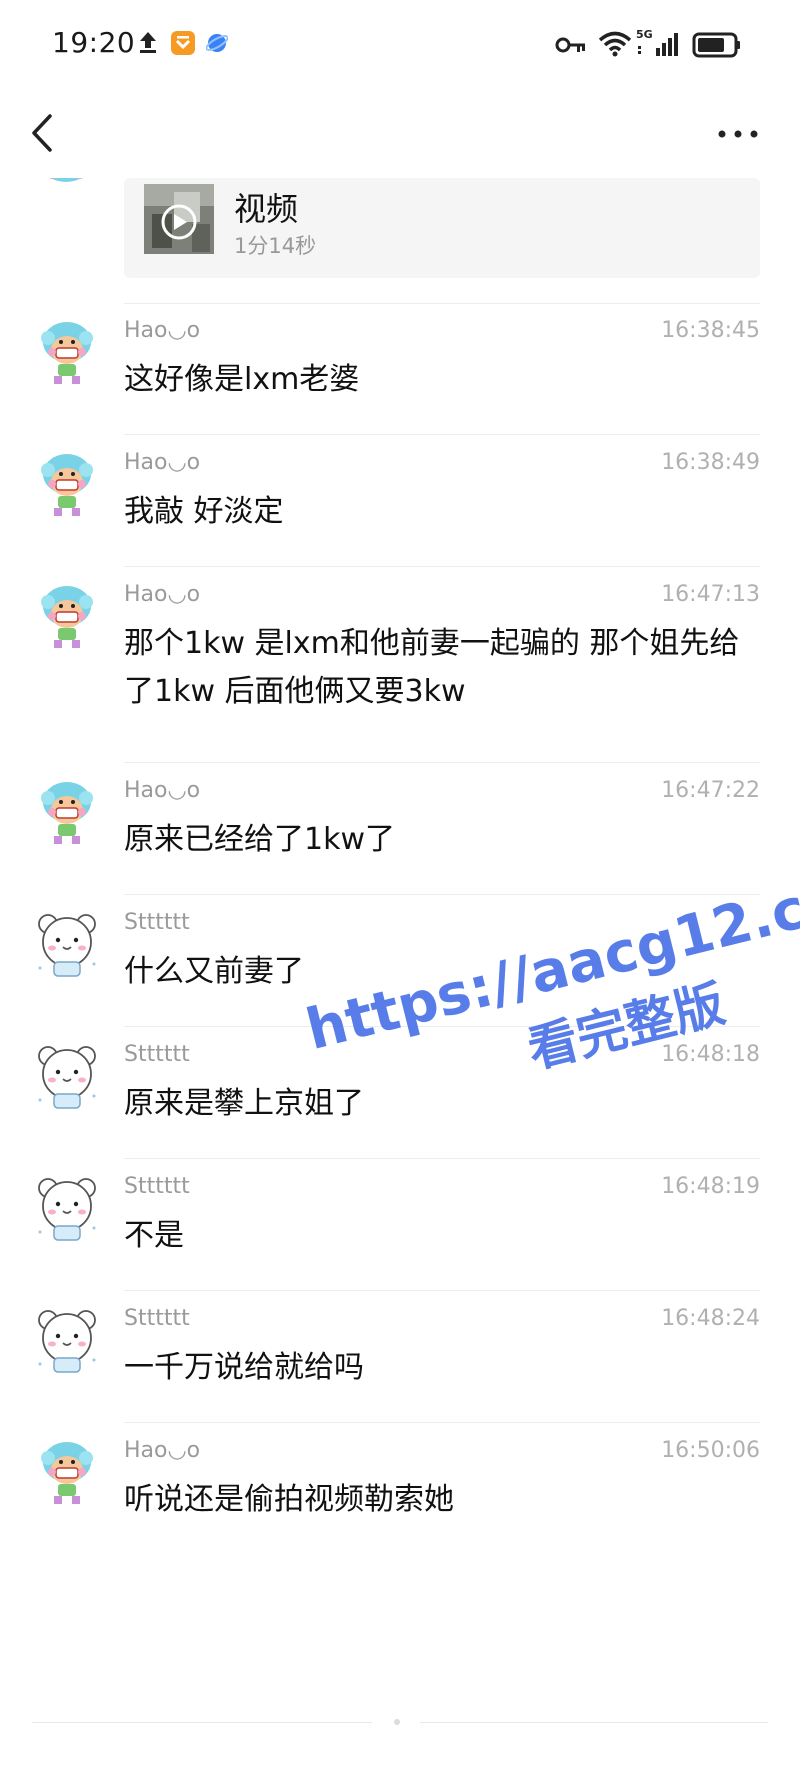 The height and width of the screenshot is (1787, 800). Describe the element at coordinates (202, 1722) in the screenshot. I see `bottom-divider-left` at that location.